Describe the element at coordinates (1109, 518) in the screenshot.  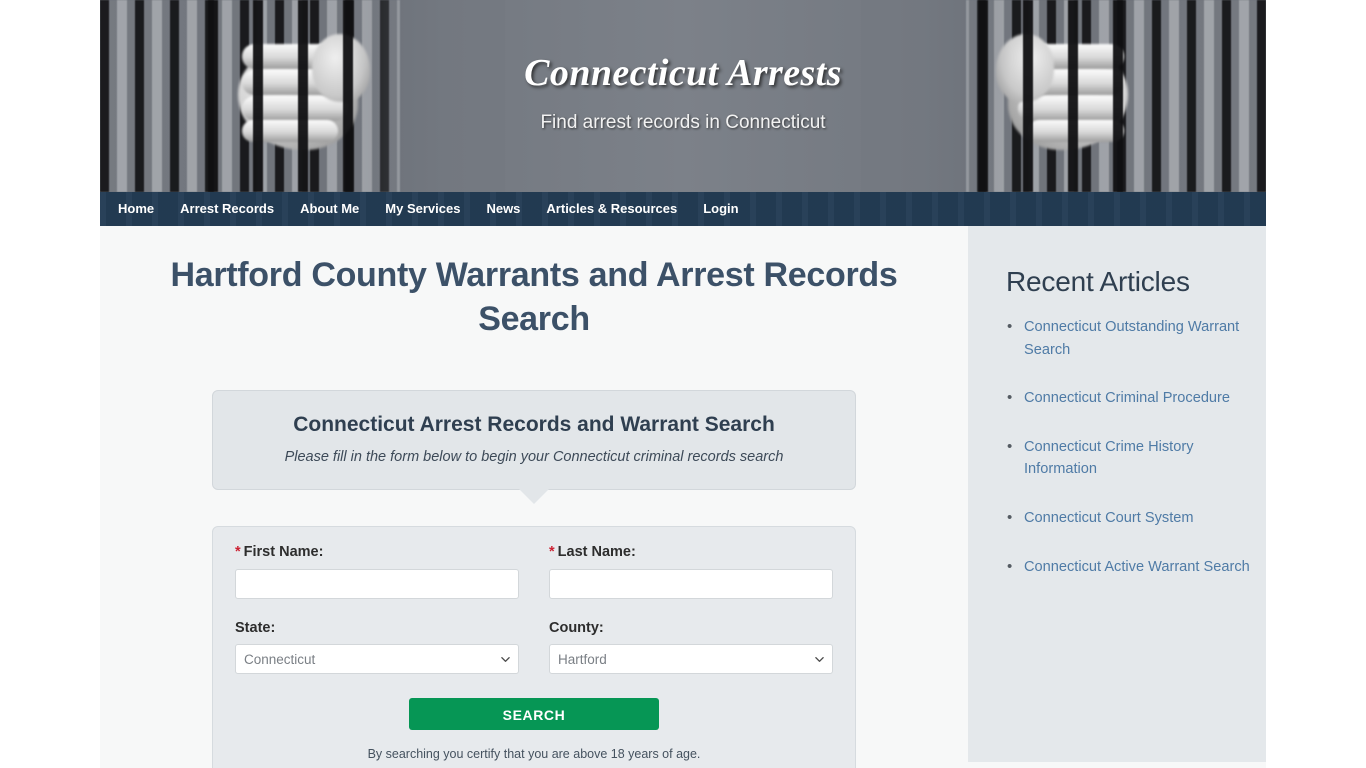
I see `sidebar-link-court-system: Connecticut Court System` at that location.